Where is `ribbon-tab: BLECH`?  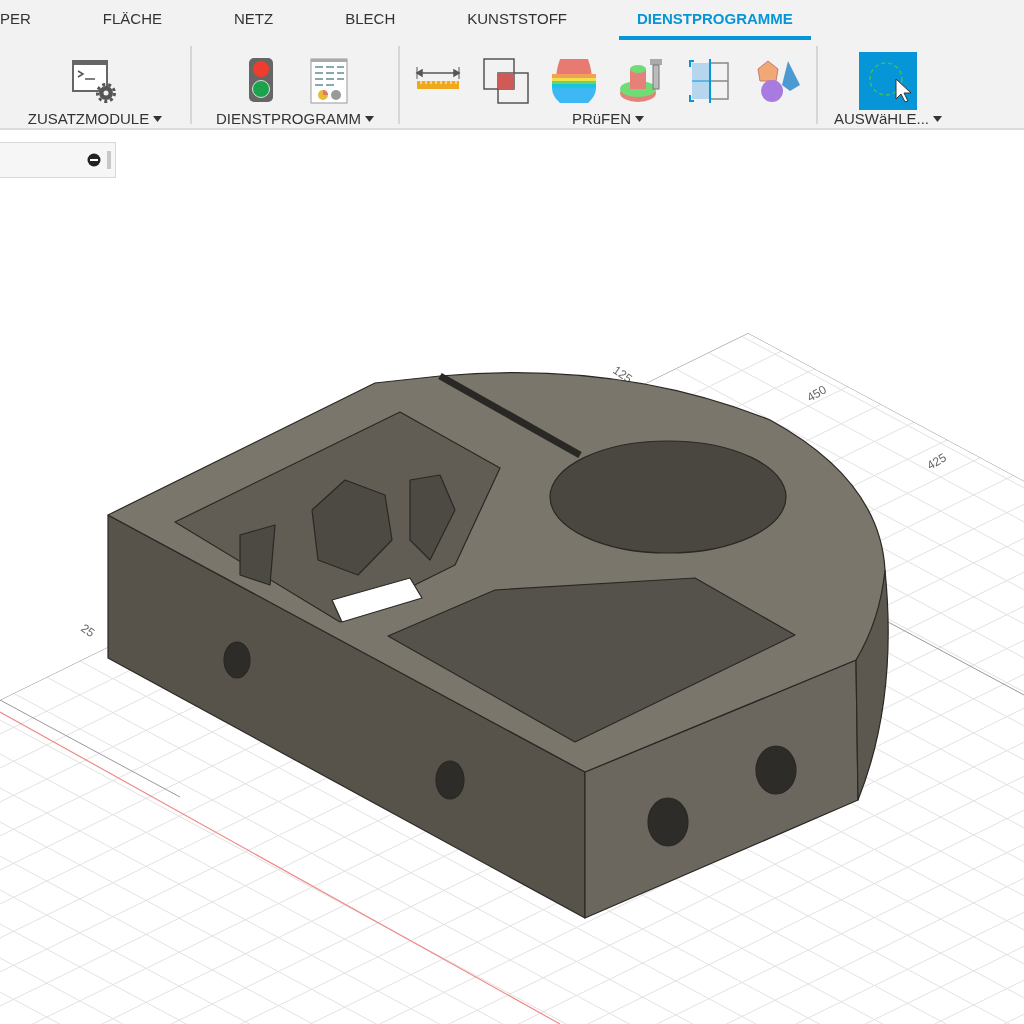
ribbon-tab: BLECH is located at coordinates (370, 20).